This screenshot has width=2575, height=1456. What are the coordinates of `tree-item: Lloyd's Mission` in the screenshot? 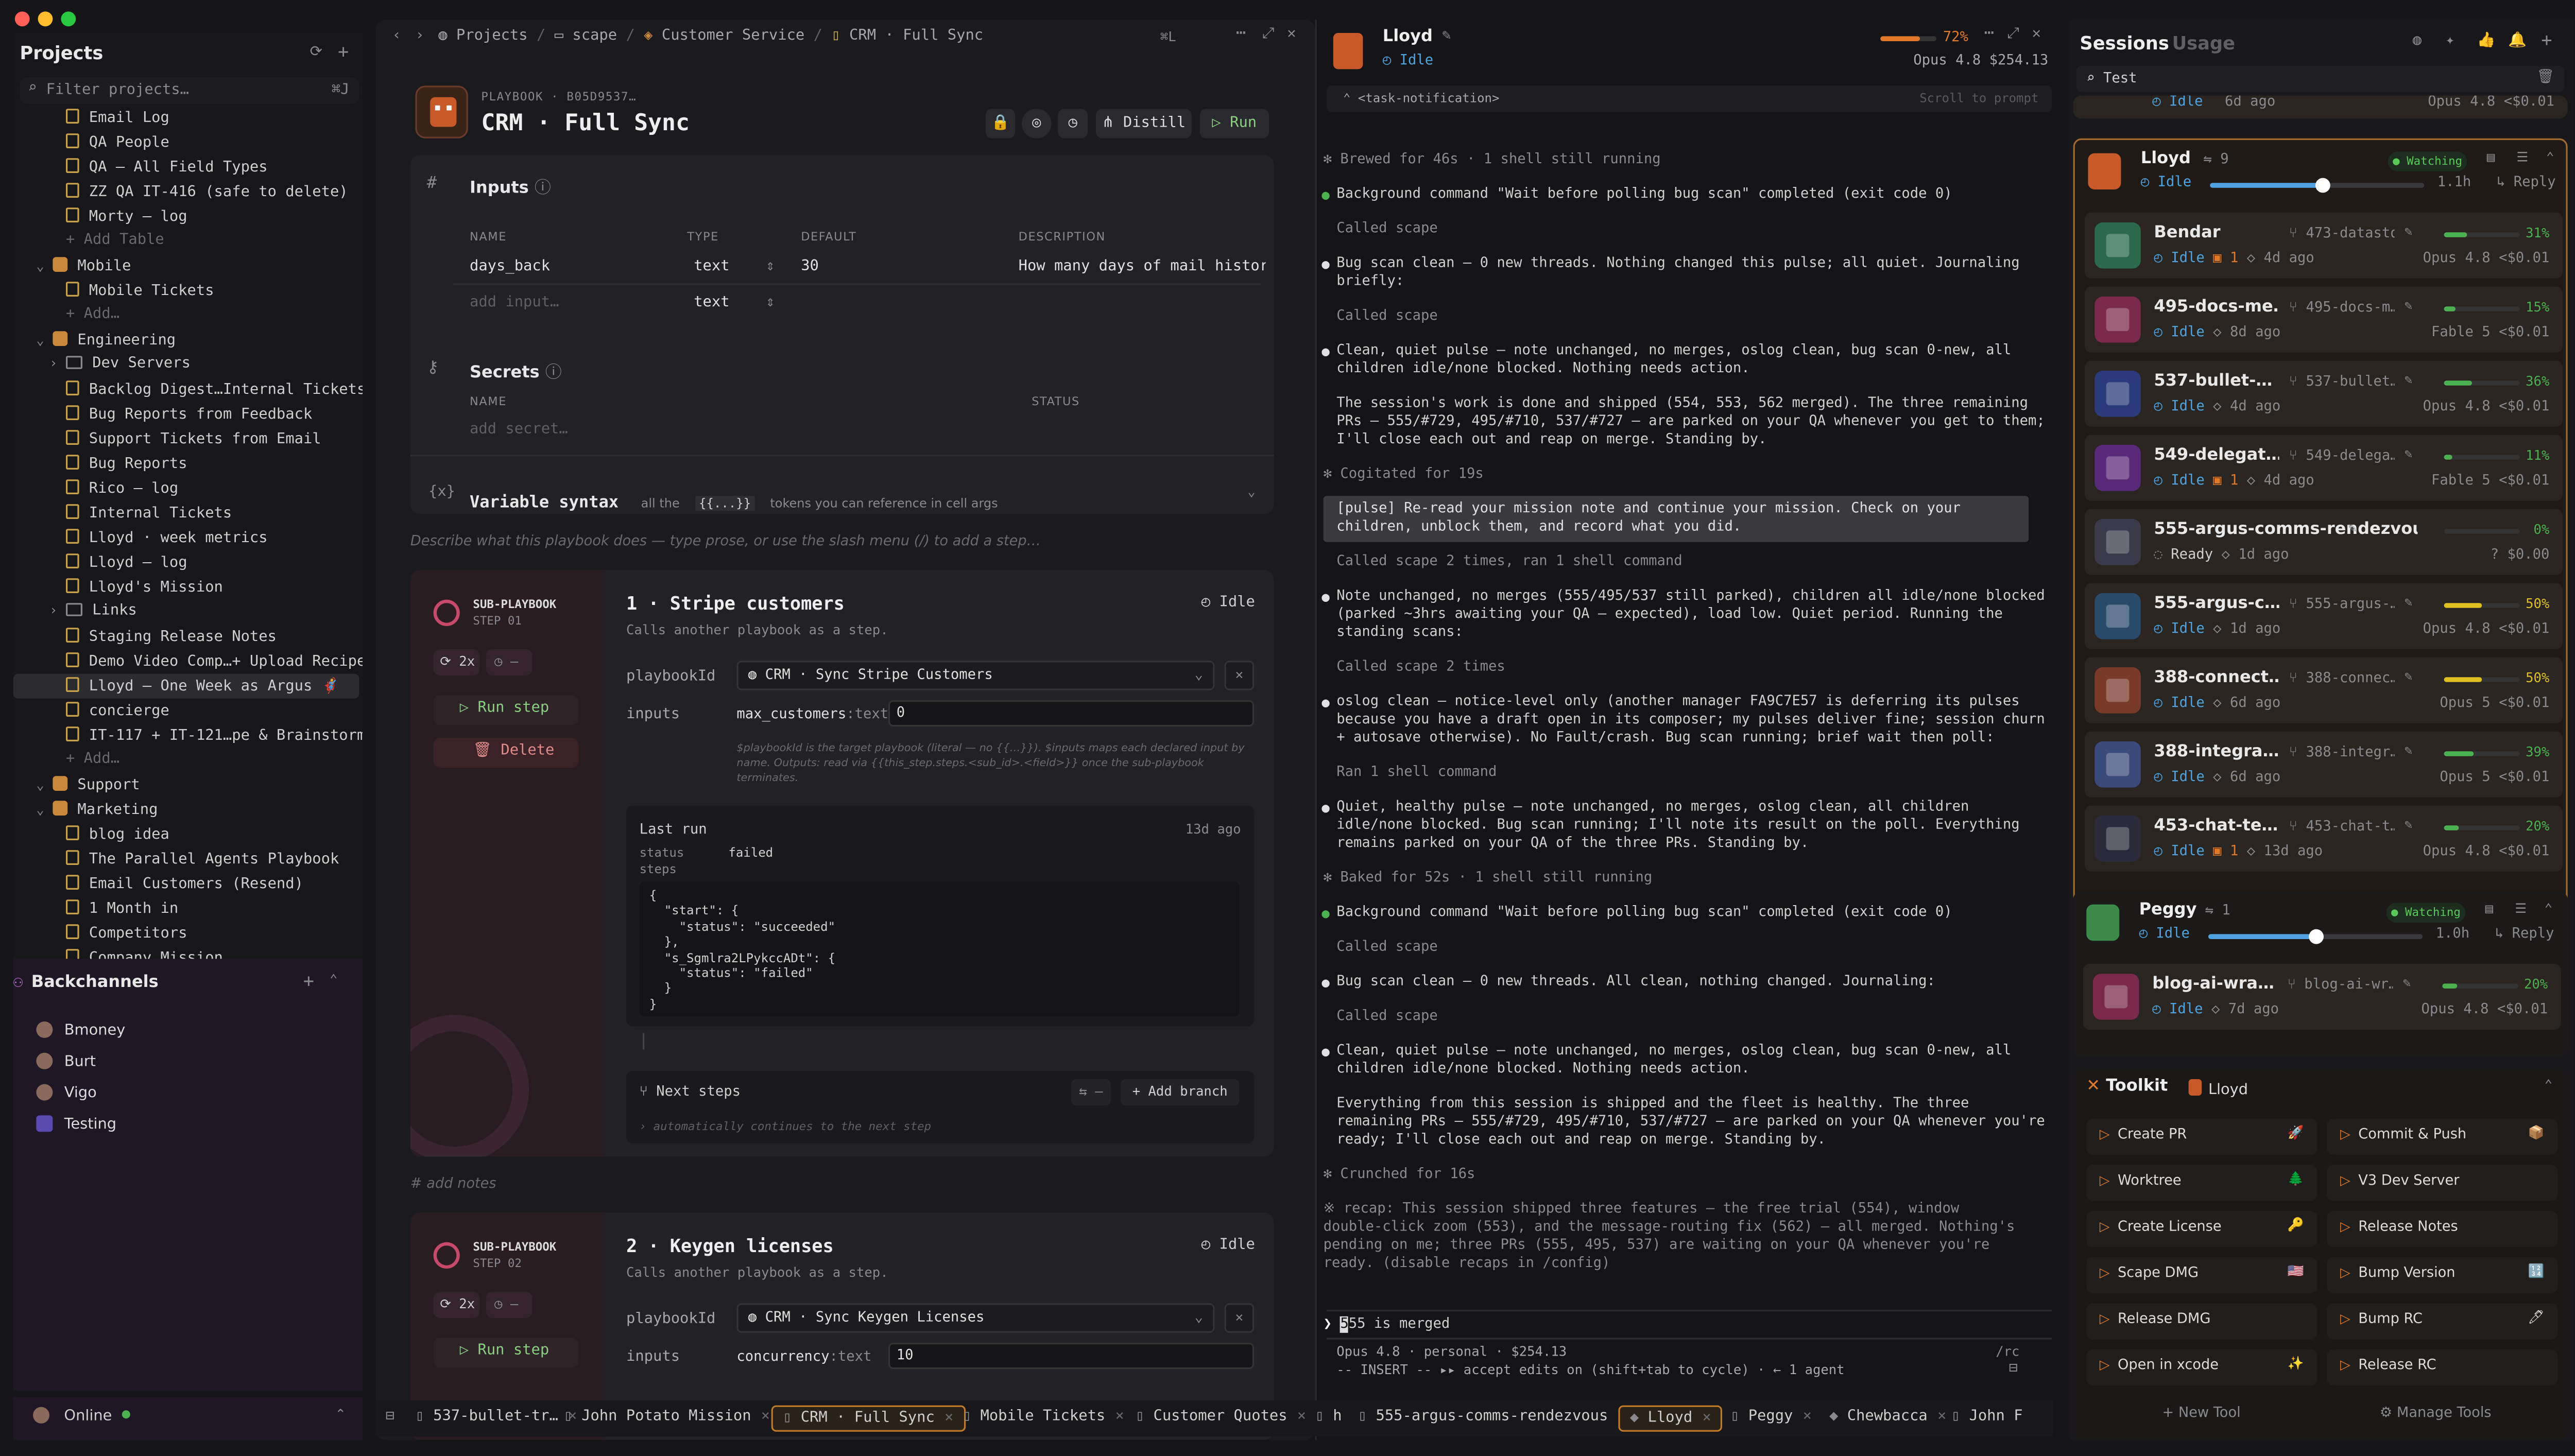 It's located at (186, 587).